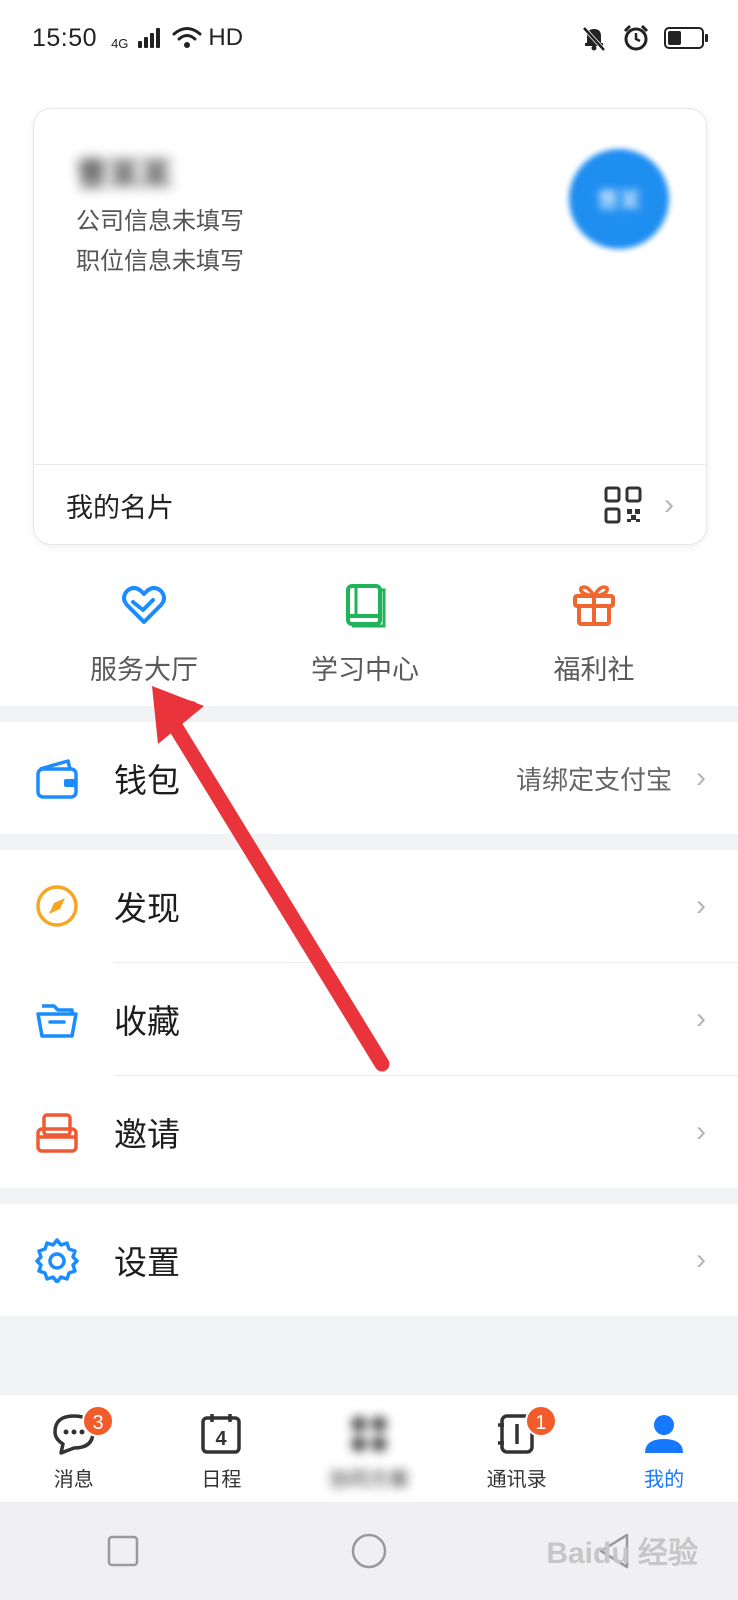  I want to click on profile-company: 公司信息未填写, so click(160, 221).